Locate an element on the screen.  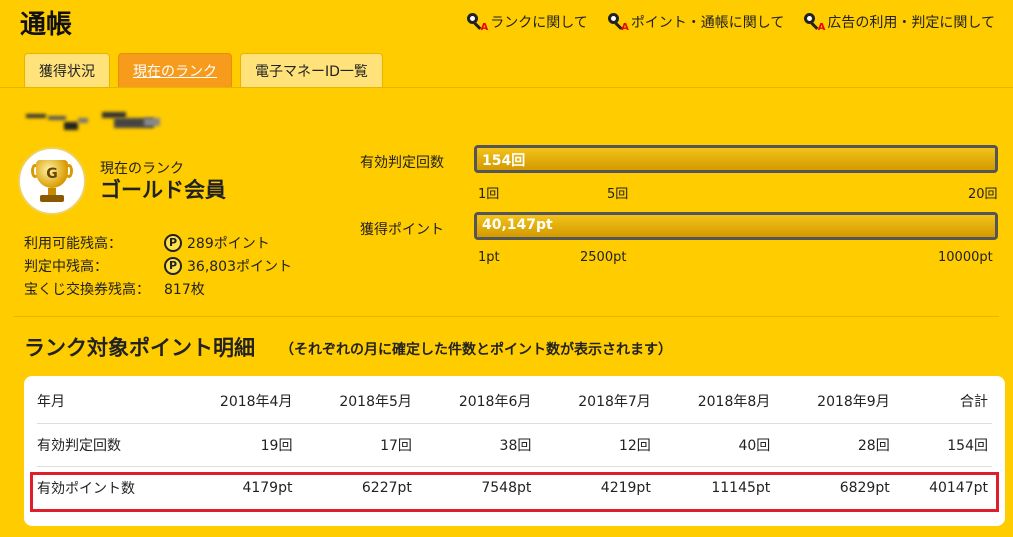
table-cell: 38回 is located at coordinates (475, 445).